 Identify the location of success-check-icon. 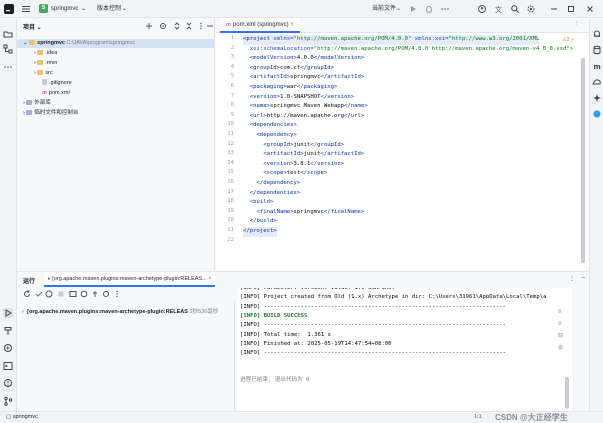
(39, 294).